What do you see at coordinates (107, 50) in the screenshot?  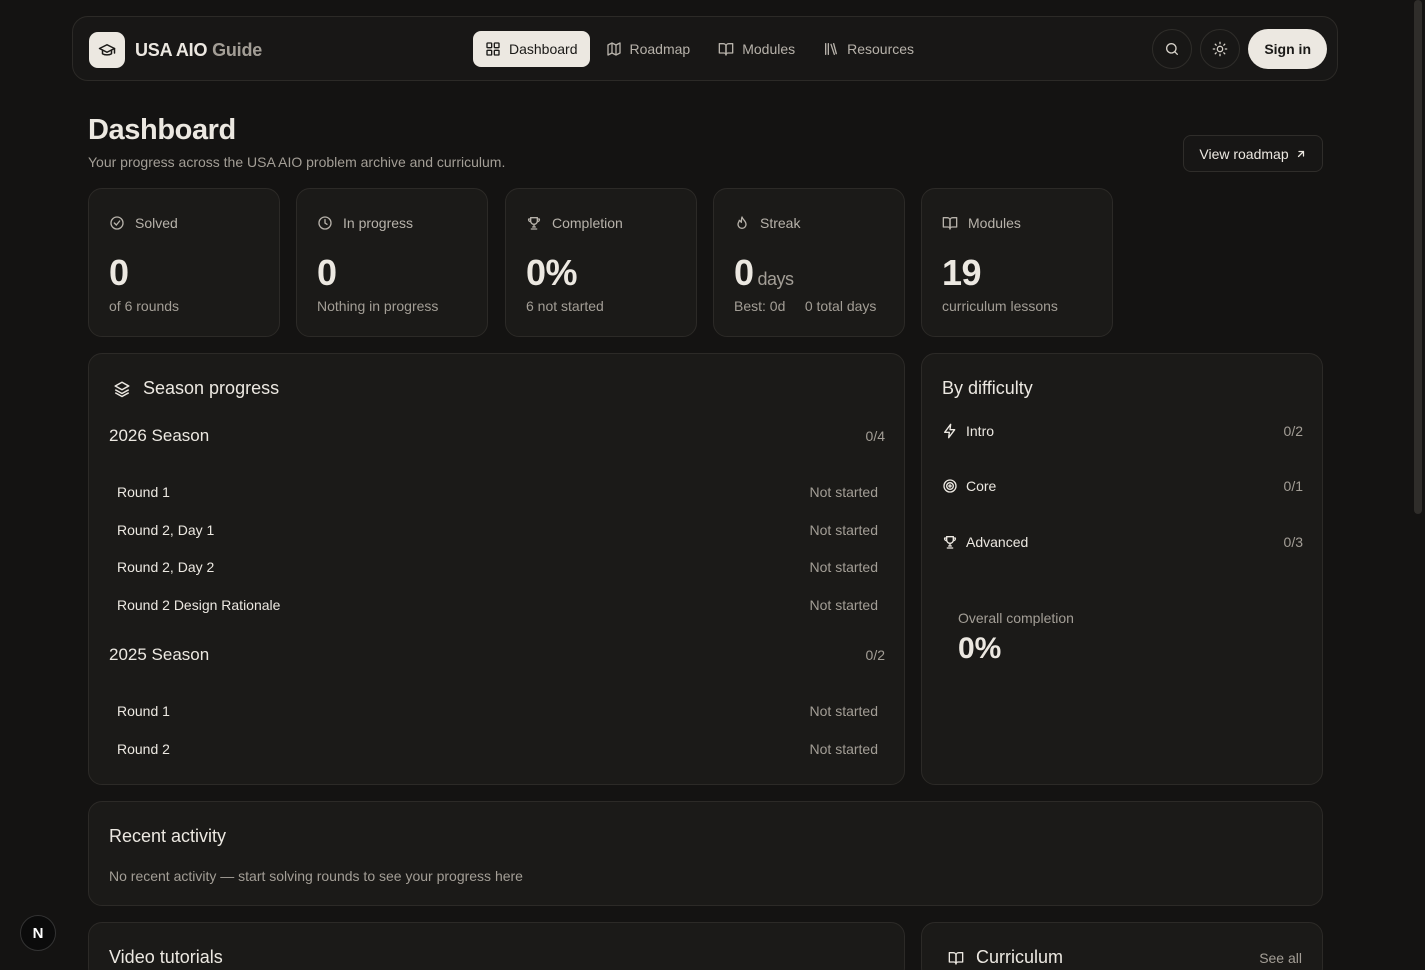 I see `graduation-cap-icon` at bounding box center [107, 50].